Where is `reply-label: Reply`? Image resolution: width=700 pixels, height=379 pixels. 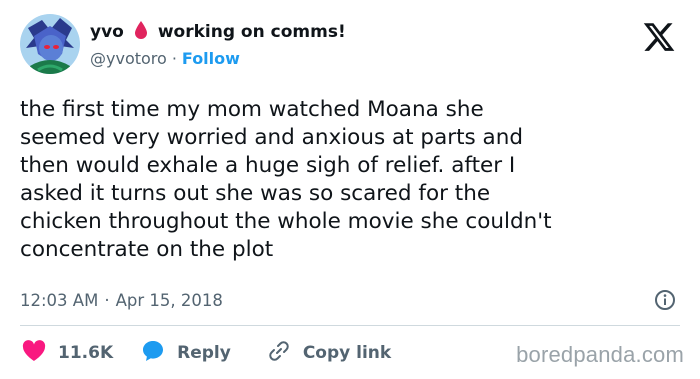
reply-label: Reply is located at coordinates (204, 353).